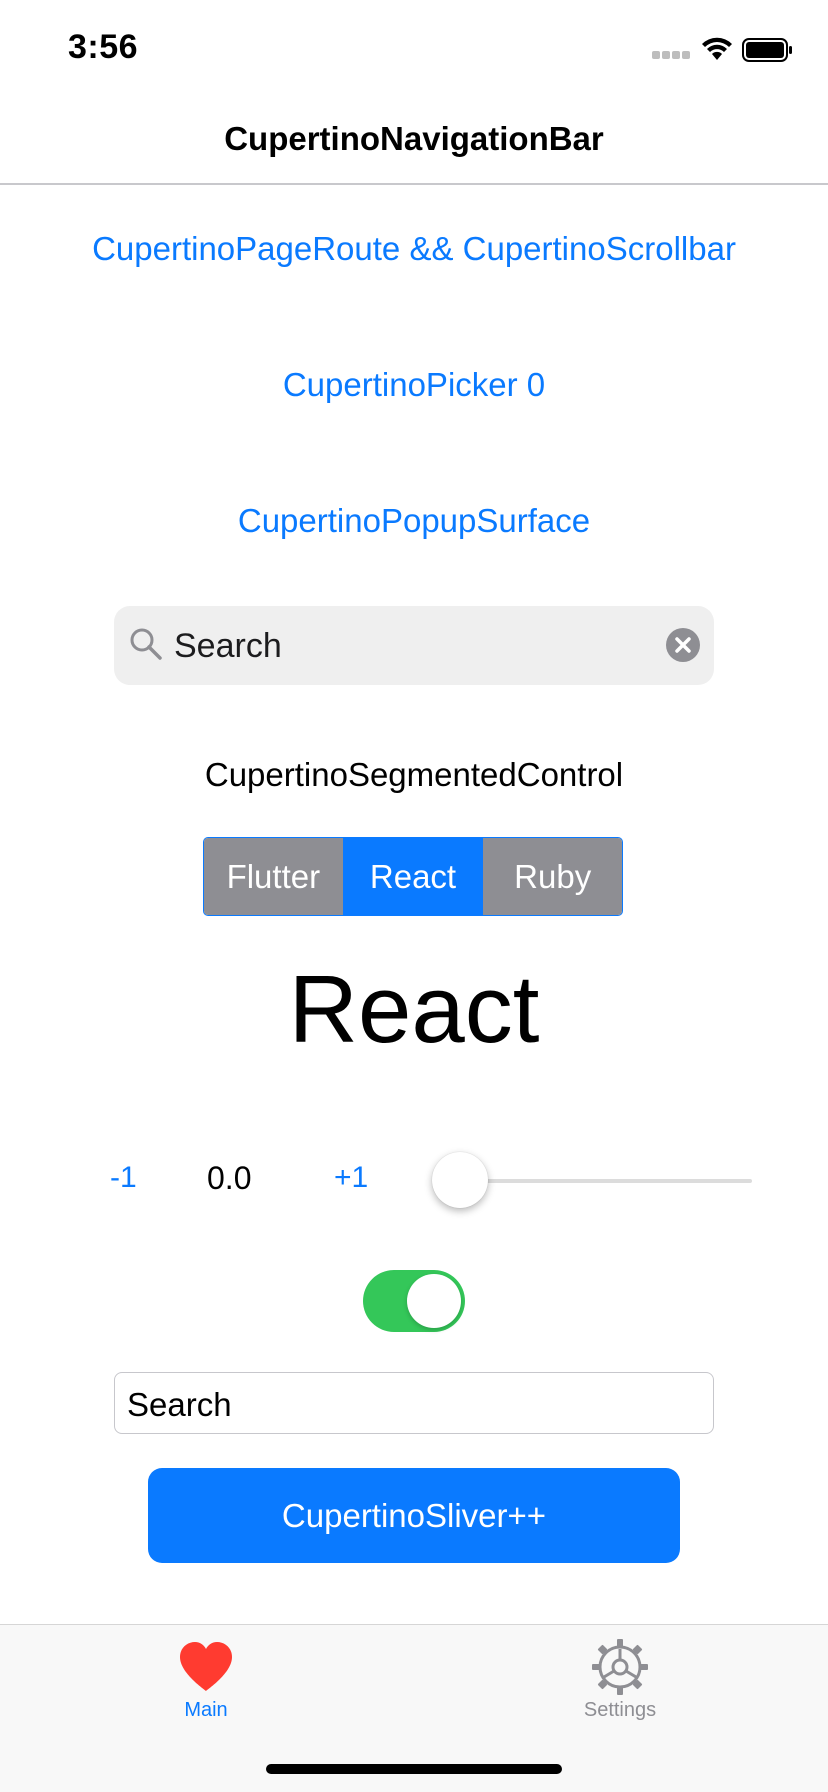 This screenshot has width=828, height=1792. I want to click on navigation-bar: CupertinoNavigationBar, so click(414, 140).